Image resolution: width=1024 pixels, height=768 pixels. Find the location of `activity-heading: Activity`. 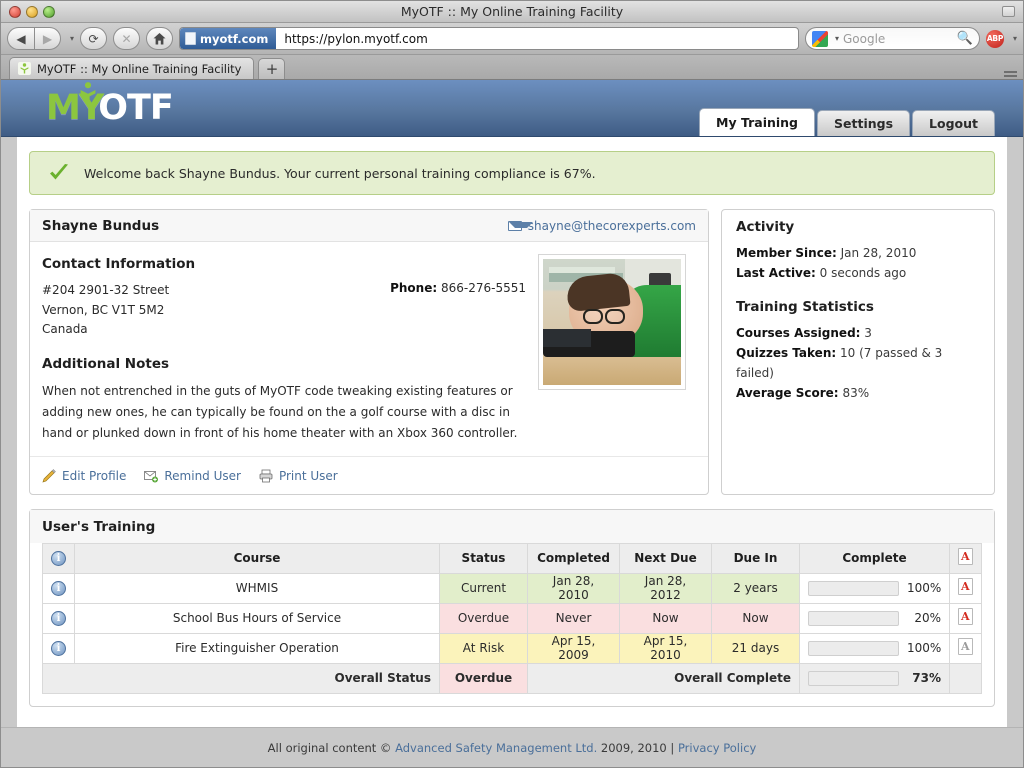

activity-heading: Activity is located at coordinates (765, 227).